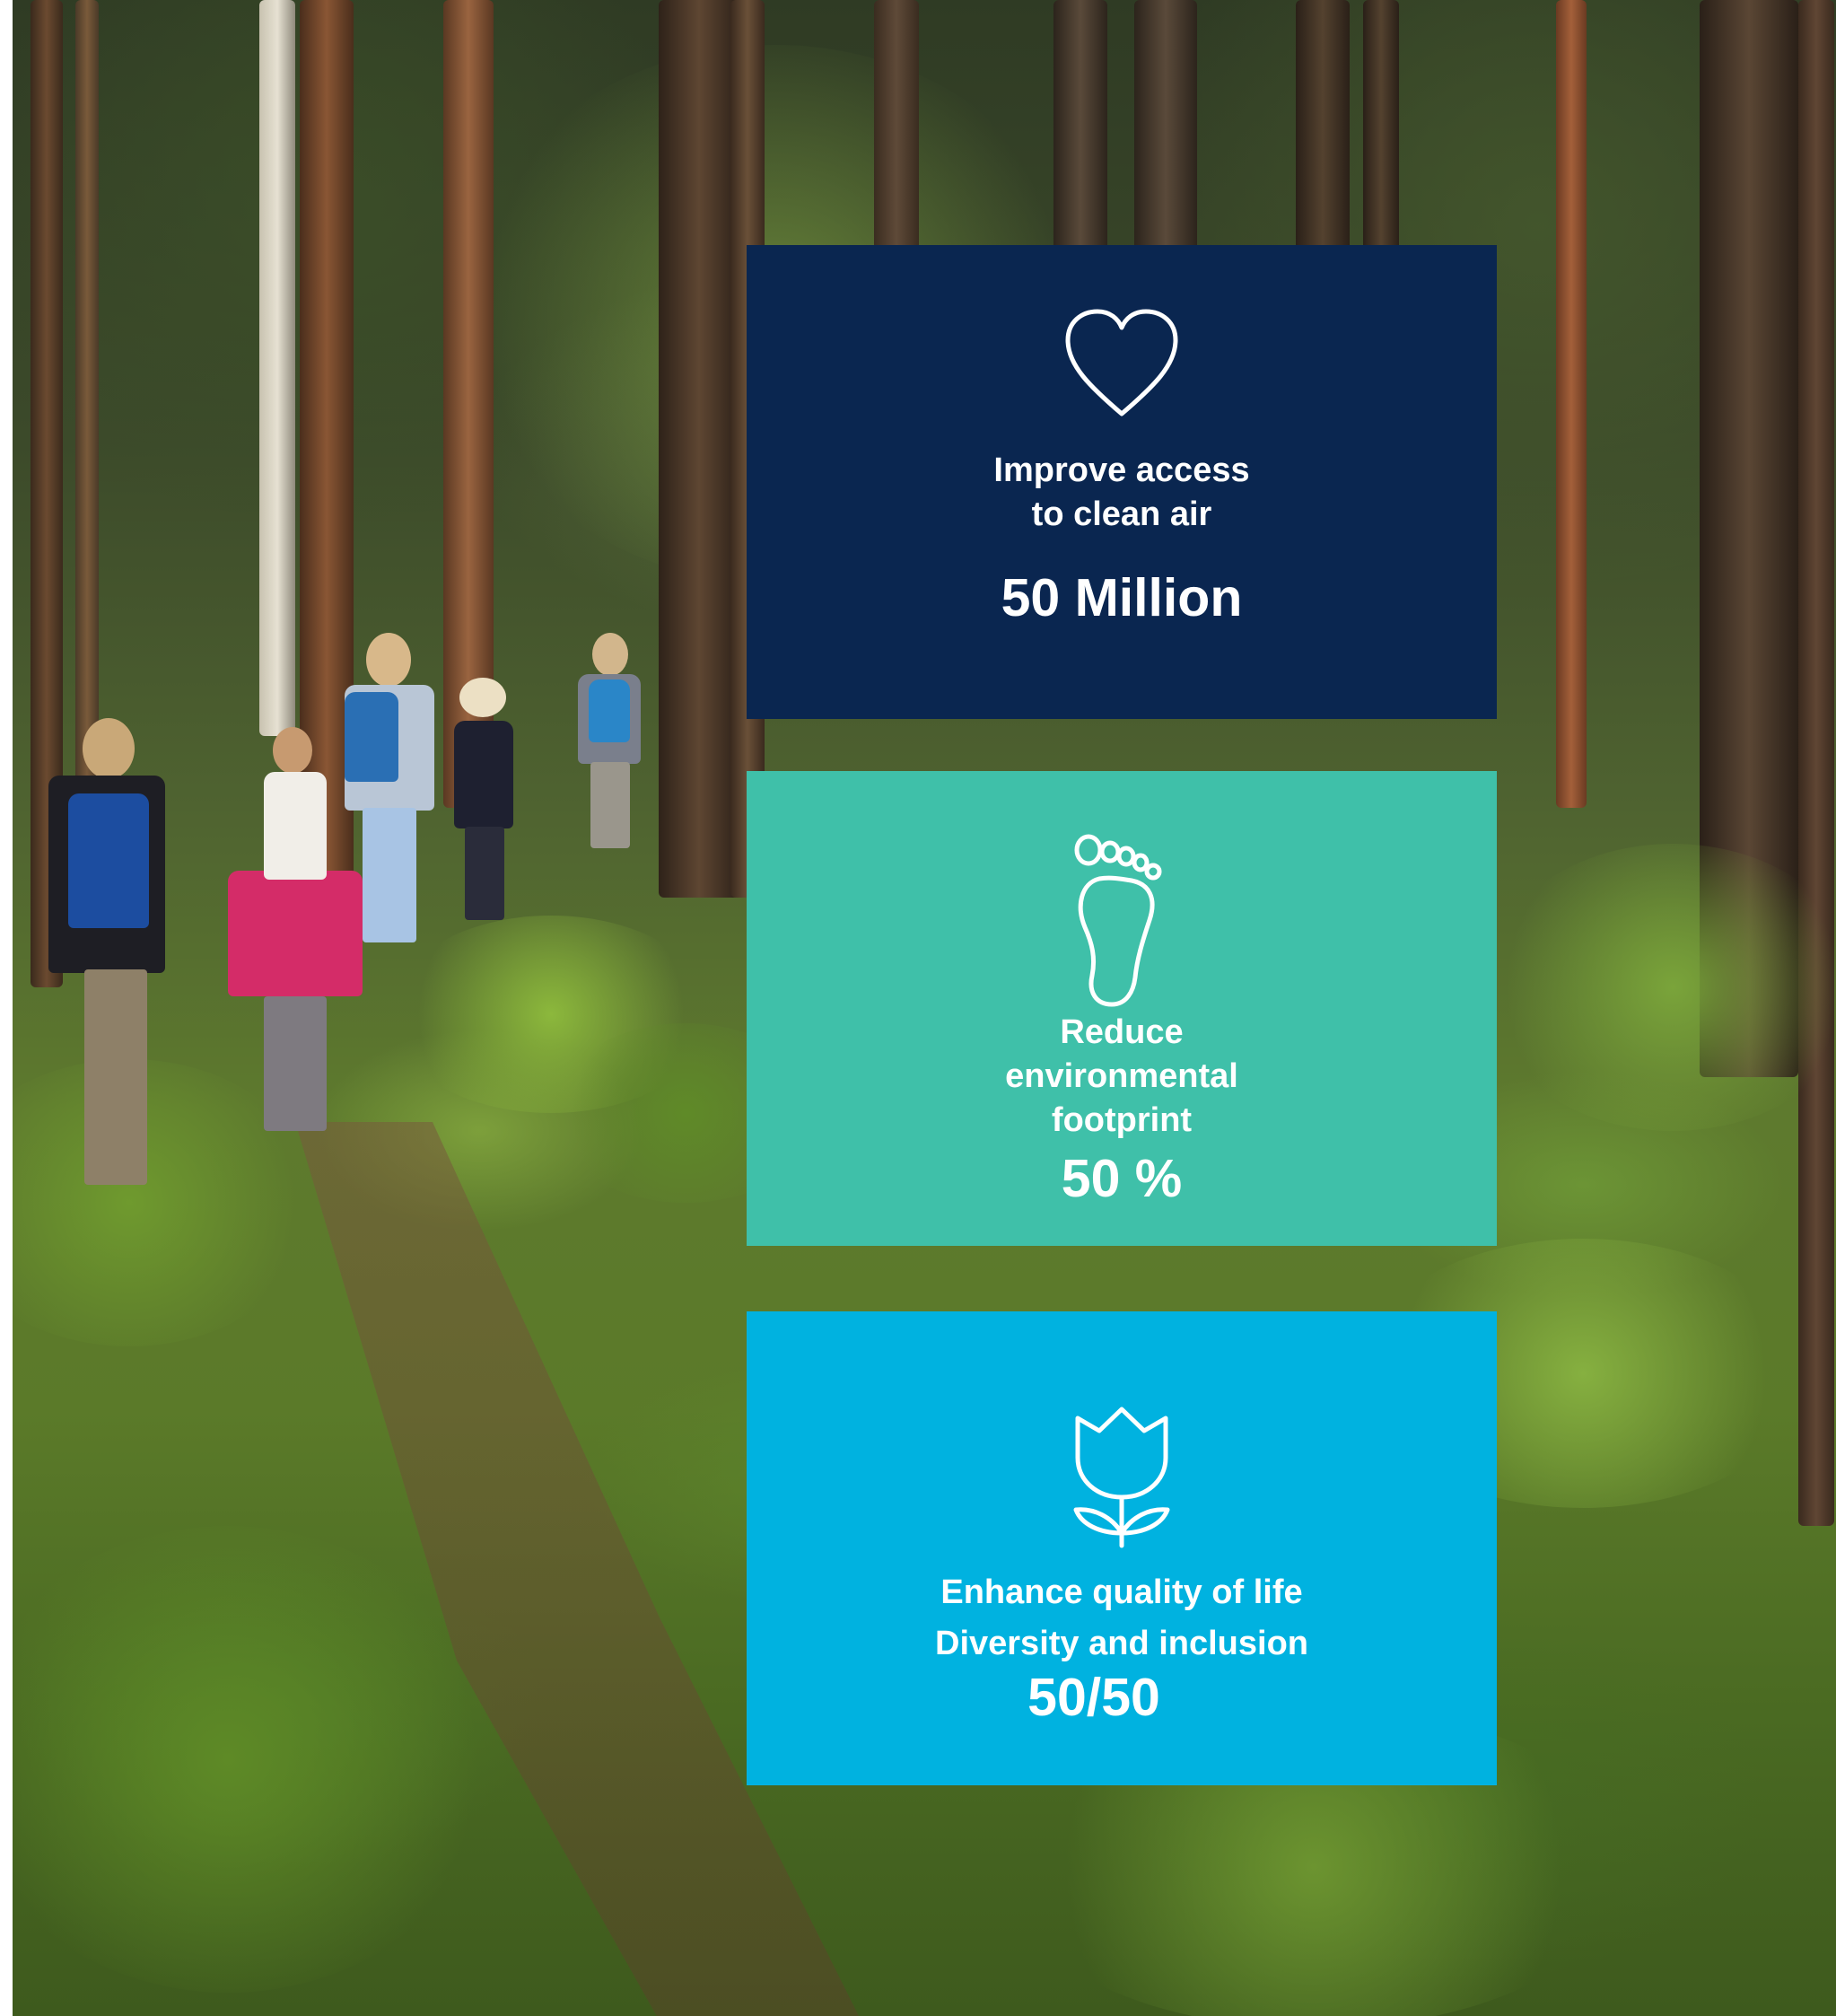  Describe the element at coordinates (1122, 1178) in the screenshot. I see `card-value: 50 %` at that location.